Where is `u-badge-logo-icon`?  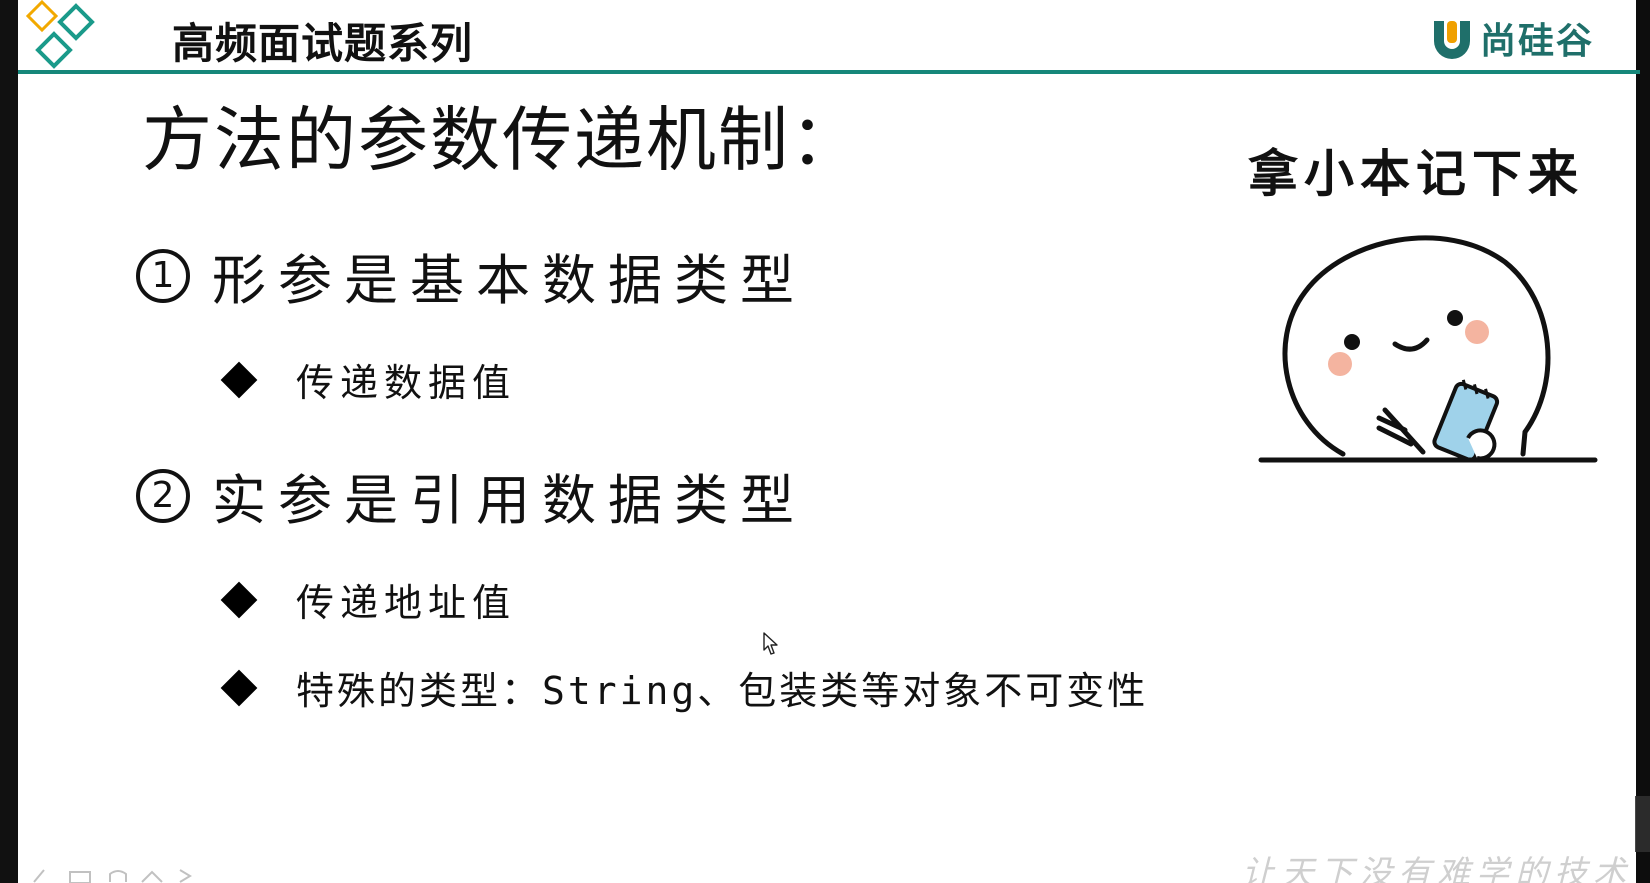
u-badge-logo-icon is located at coordinates (1452, 40).